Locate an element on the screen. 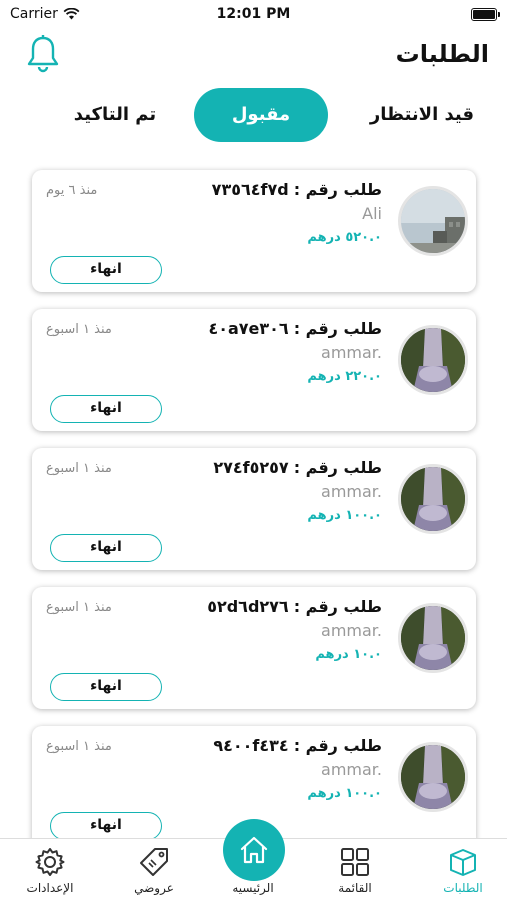  tab-confirmed: تم التاكيد is located at coordinates (115, 115).